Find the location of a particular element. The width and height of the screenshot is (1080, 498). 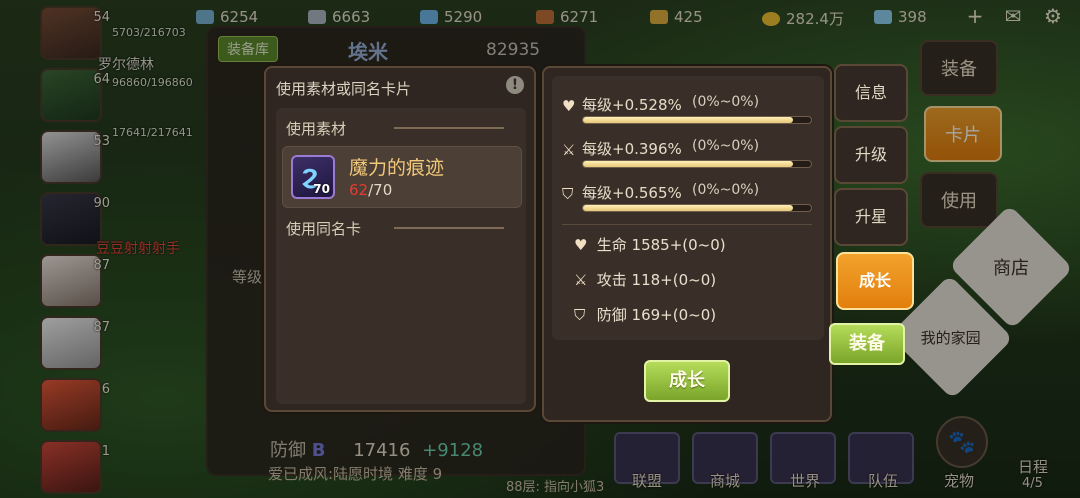

section-use-material: 使用素材 is located at coordinates (316, 129).